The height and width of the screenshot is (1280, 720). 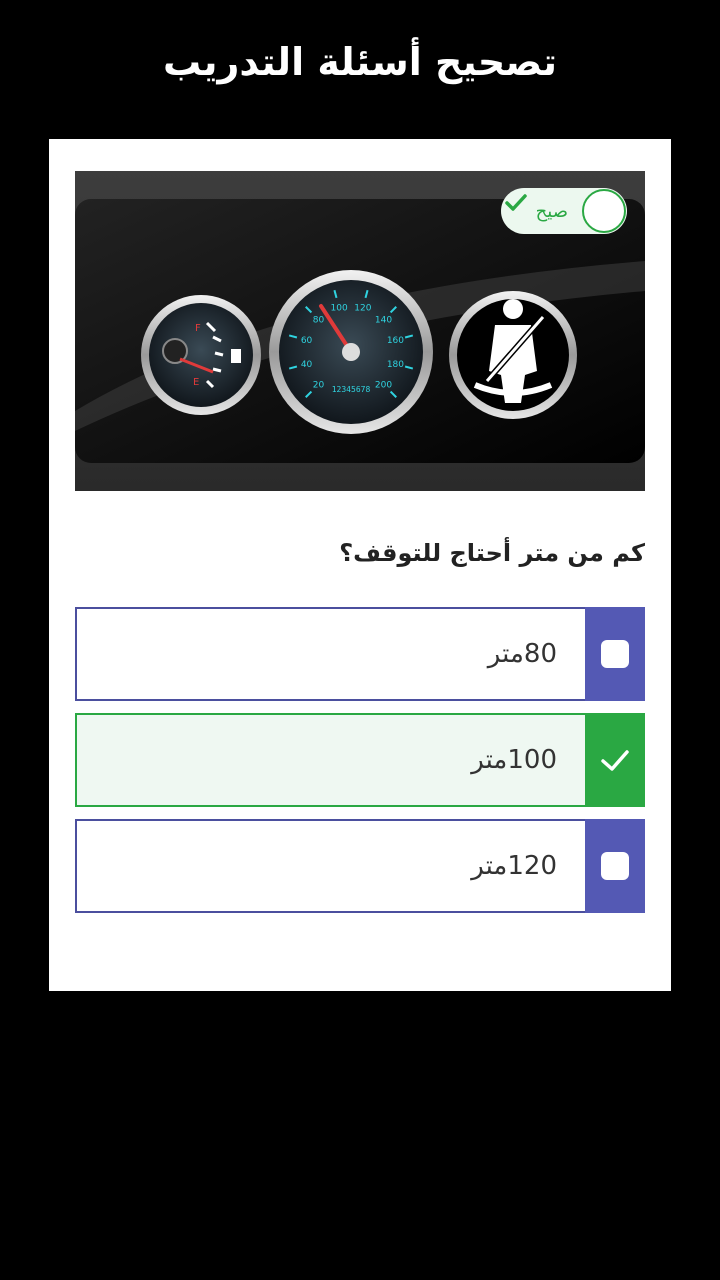 I want to click on speed-tick-label: 160, so click(x=395, y=341).